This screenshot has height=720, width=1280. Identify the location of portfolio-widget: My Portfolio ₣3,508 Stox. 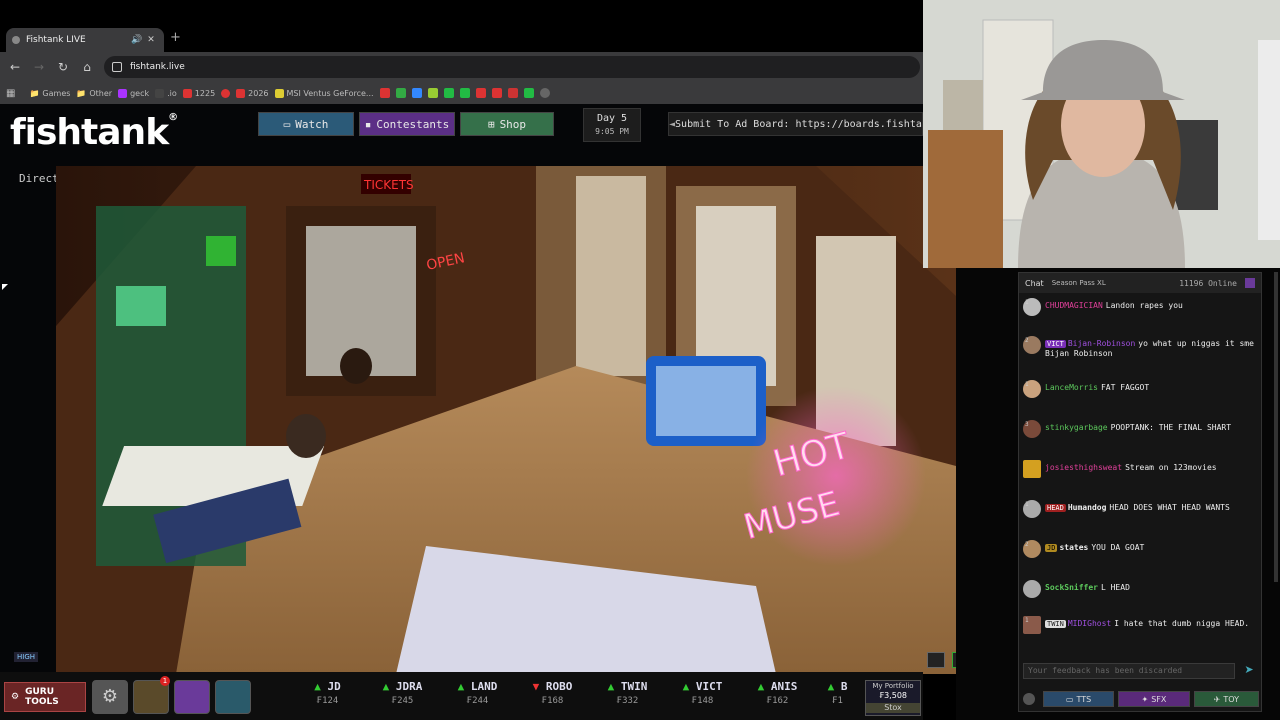
(893, 698).